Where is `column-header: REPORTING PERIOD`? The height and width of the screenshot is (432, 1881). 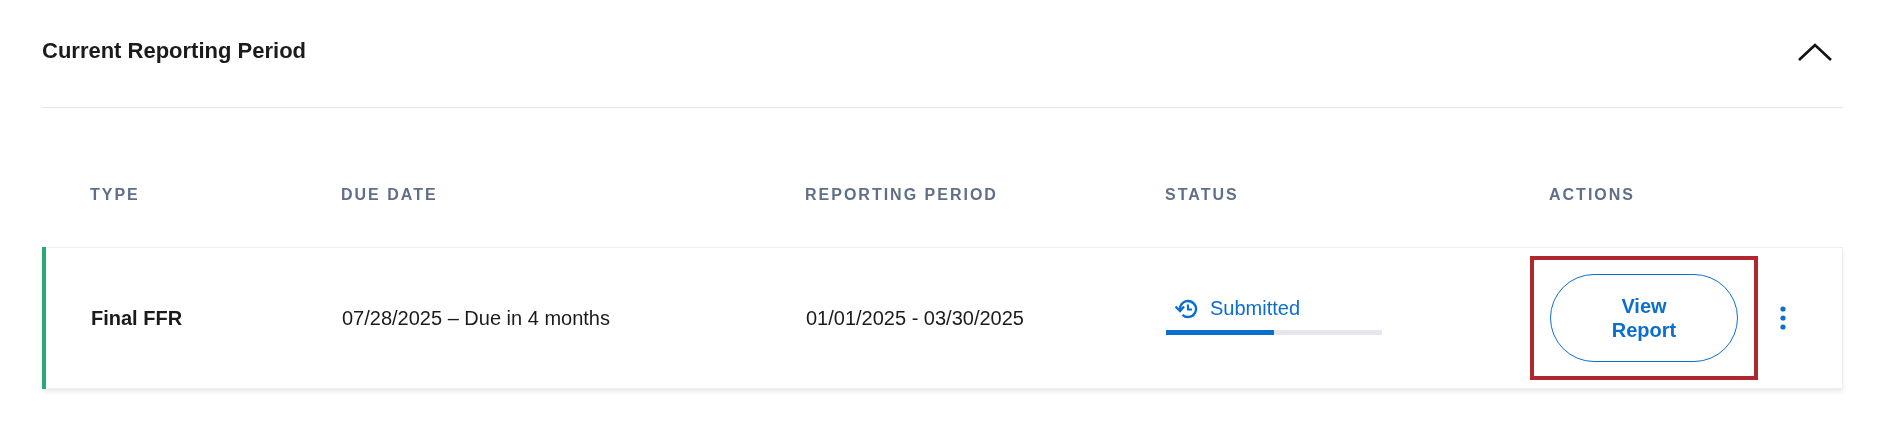 column-header: REPORTING PERIOD is located at coordinates (901, 195).